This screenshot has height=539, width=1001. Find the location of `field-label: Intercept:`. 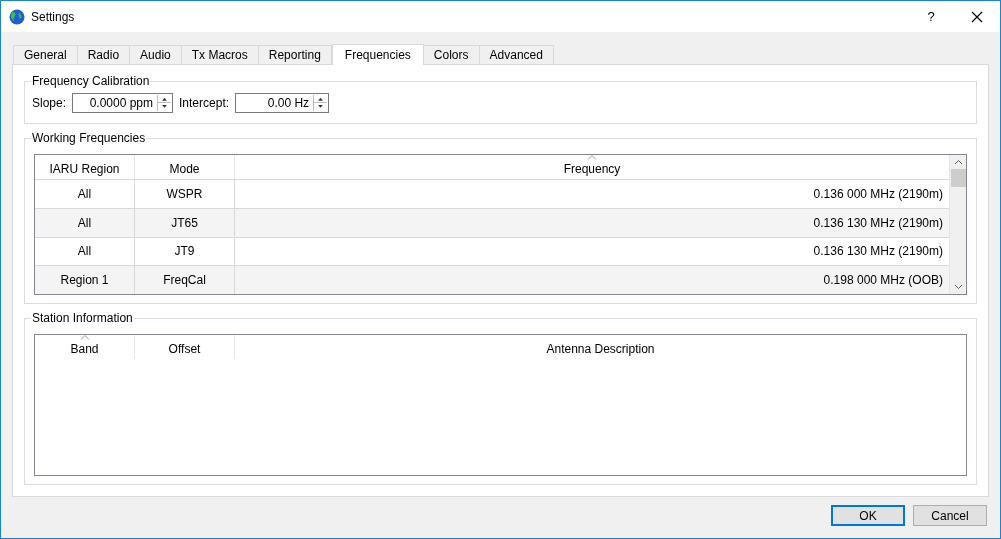

field-label: Intercept: is located at coordinates (204, 103).